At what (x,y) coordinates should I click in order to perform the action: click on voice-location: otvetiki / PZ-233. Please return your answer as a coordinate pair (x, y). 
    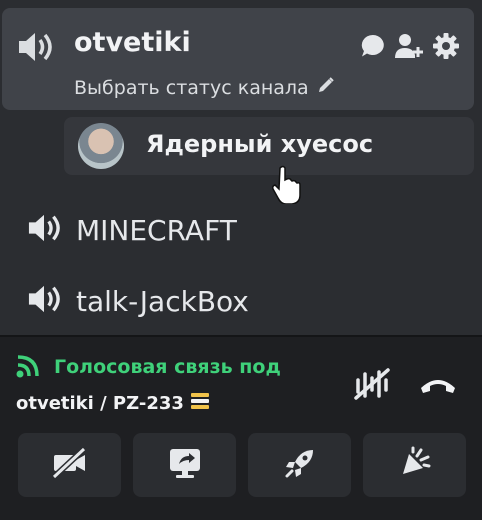
    Looking at the image, I should click on (113, 403).